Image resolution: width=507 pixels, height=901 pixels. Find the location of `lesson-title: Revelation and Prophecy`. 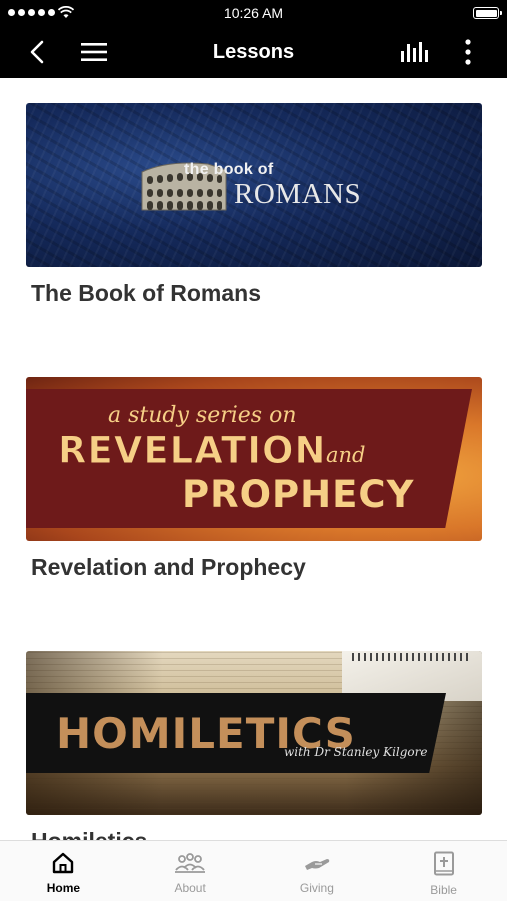

lesson-title: Revelation and Prophecy is located at coordinates (254, 567).